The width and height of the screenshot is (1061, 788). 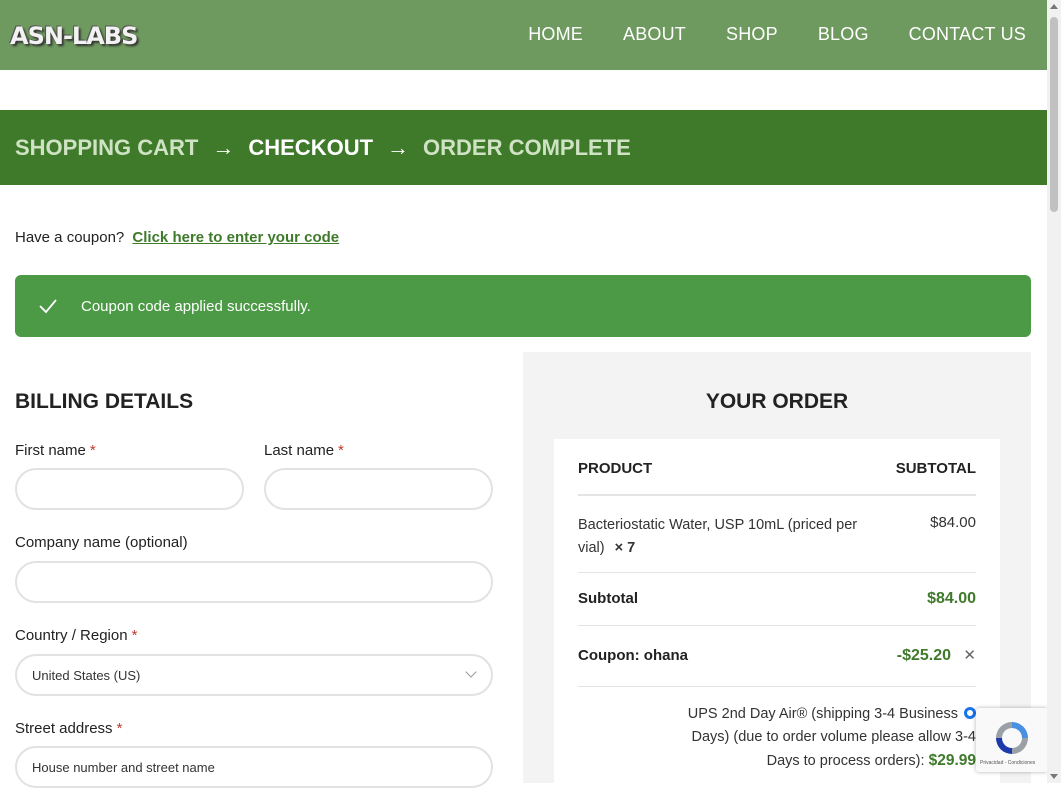 I want to click on scroll-down-icon, so click(x=1054, y=776).